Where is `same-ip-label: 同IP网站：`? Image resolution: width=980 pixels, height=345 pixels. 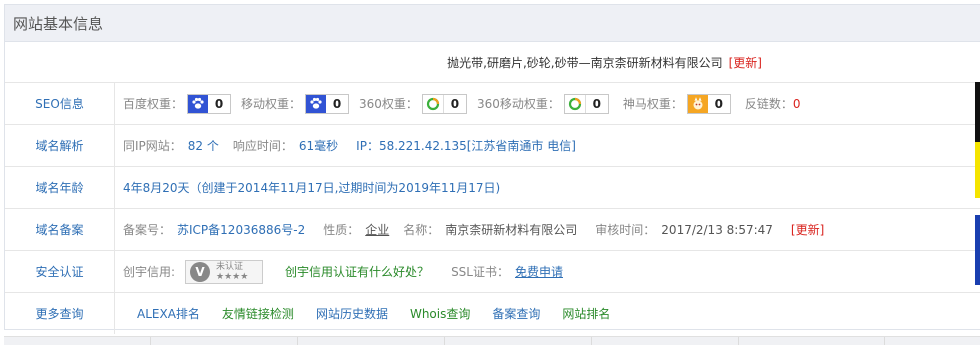 same-ip-label: 同IP网站： is located at coordinates (152, 146).